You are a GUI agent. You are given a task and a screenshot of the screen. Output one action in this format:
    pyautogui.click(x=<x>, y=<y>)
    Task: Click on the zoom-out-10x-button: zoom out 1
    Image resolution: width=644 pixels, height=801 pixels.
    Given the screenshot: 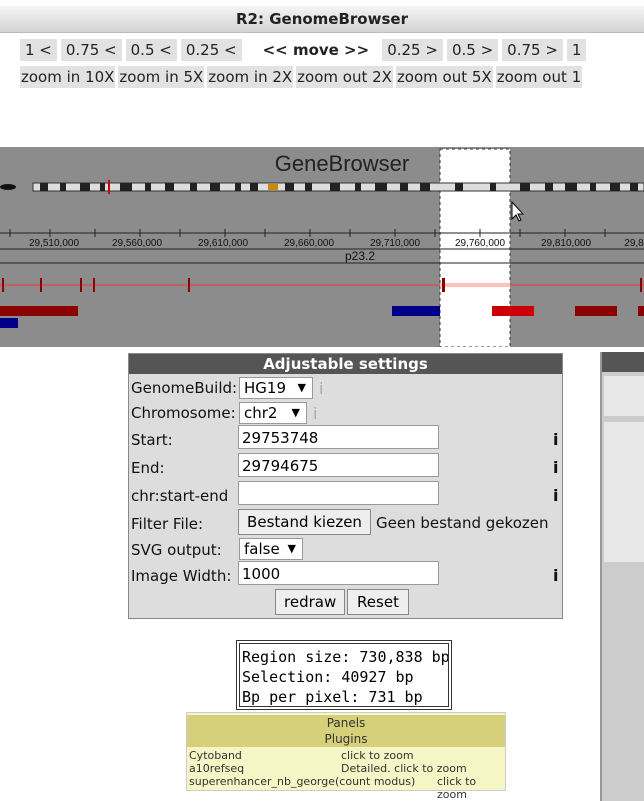 What is the action you would take?
    pyautogui.click(x=539, y=77)
    